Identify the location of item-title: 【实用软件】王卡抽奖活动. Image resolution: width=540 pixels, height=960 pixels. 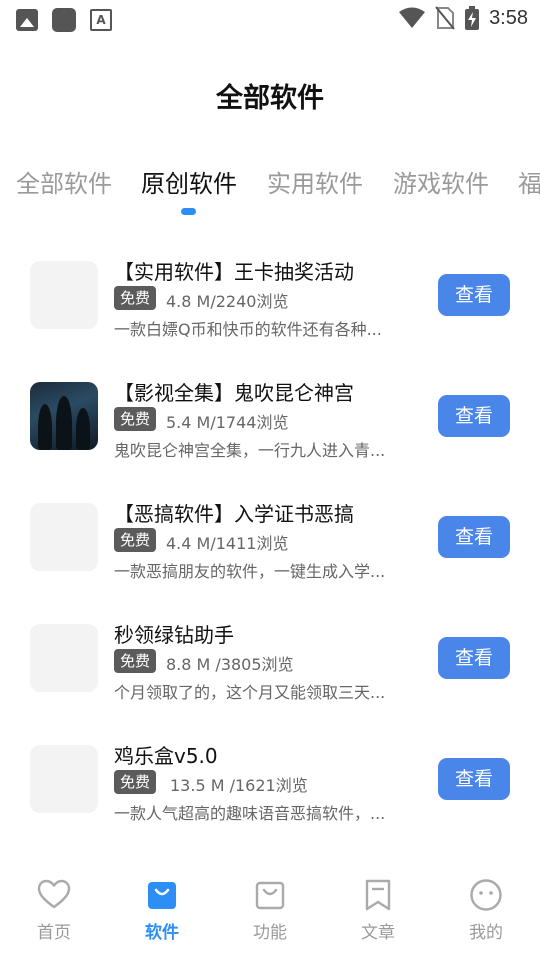
(234, 272).